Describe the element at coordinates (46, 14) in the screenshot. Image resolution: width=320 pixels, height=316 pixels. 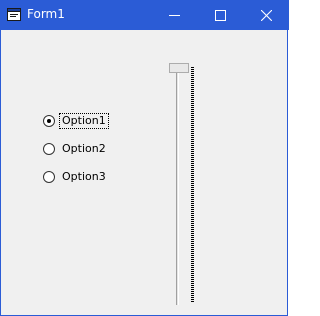
I see `window-title: Form1` at that location.